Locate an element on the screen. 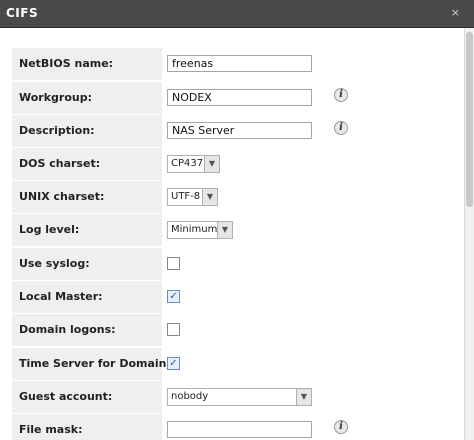 This screenshot has width=474, height=440. guest-account-label: Guest account: is located at coordinates (87, 397).